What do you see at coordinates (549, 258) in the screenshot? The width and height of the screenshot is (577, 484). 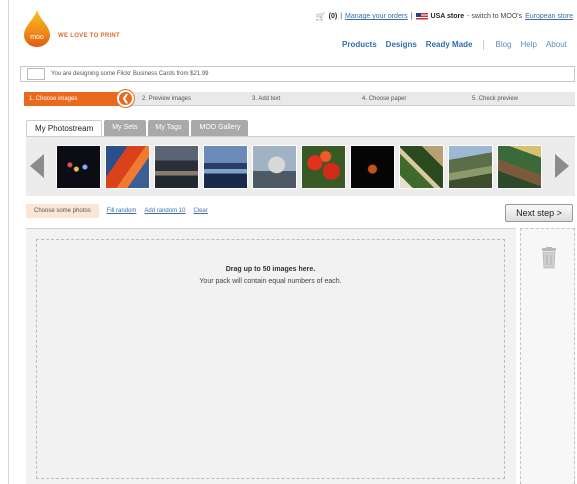 I see `trash-icon` at bounding box center [549, 258].